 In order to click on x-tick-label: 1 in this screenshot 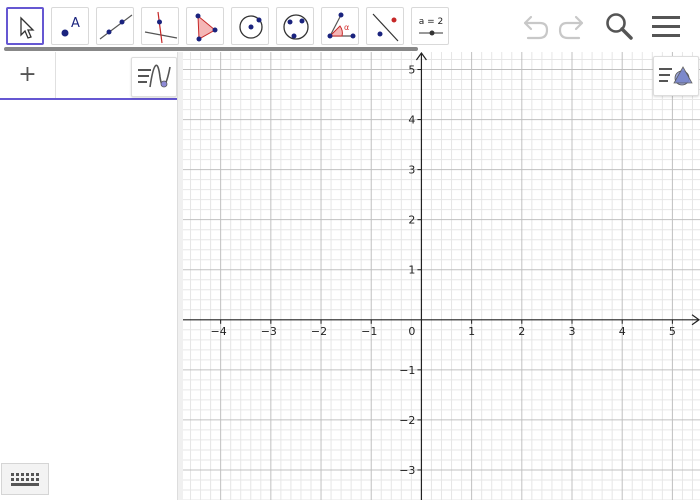, I will do `click(471, 331)`.